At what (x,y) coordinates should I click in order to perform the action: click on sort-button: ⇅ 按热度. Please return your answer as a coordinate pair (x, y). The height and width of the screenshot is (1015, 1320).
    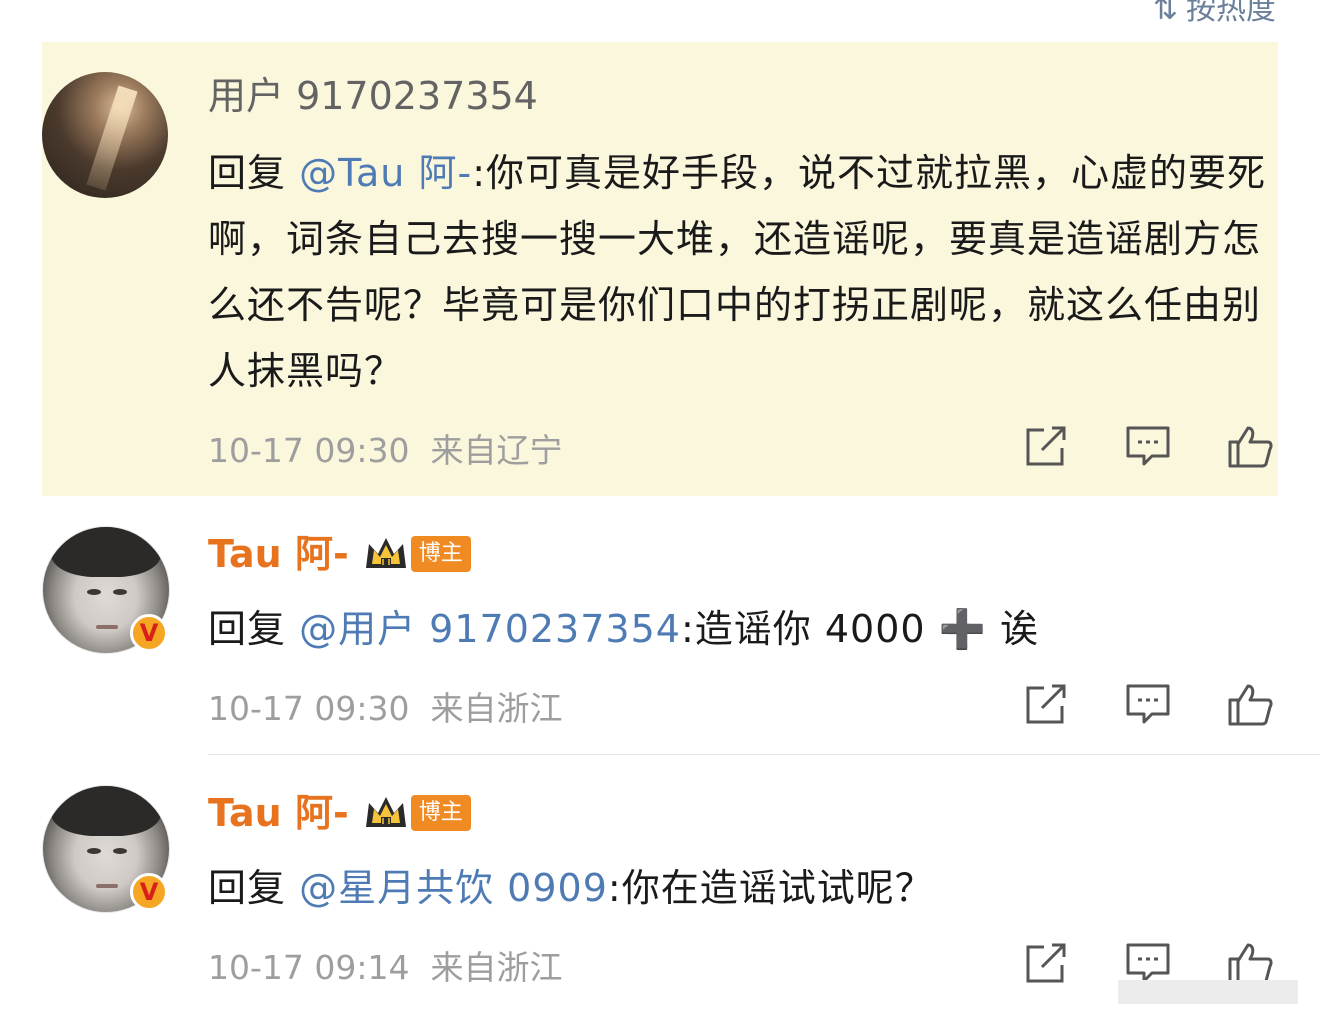
    Looking at the image, I should click on (1214, 14).